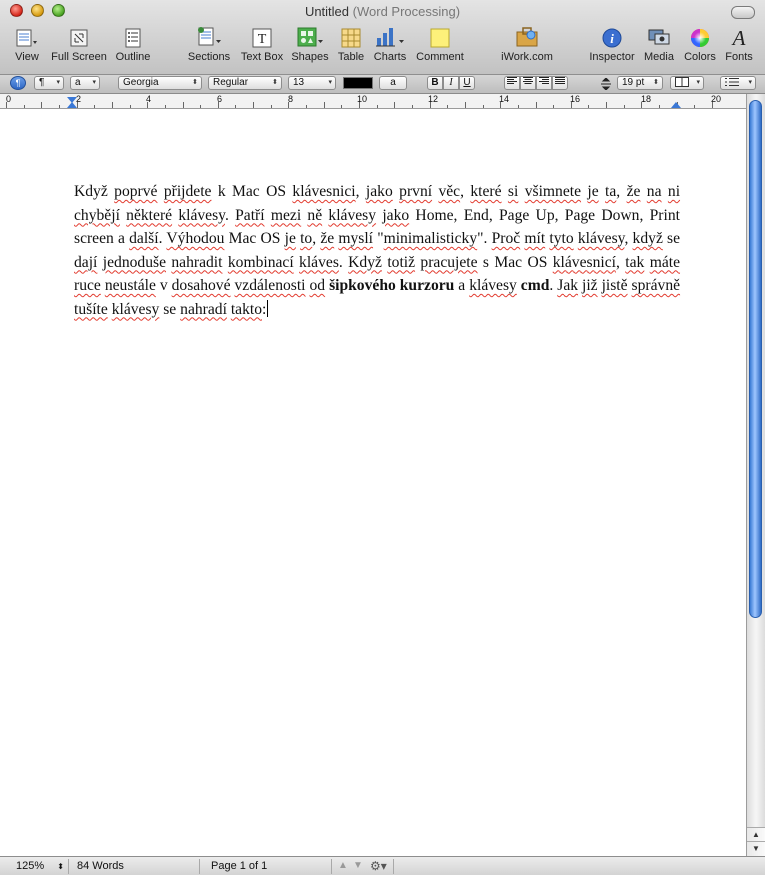  I want to click on scroll-up-arrow: ▲, so click(756, 834).